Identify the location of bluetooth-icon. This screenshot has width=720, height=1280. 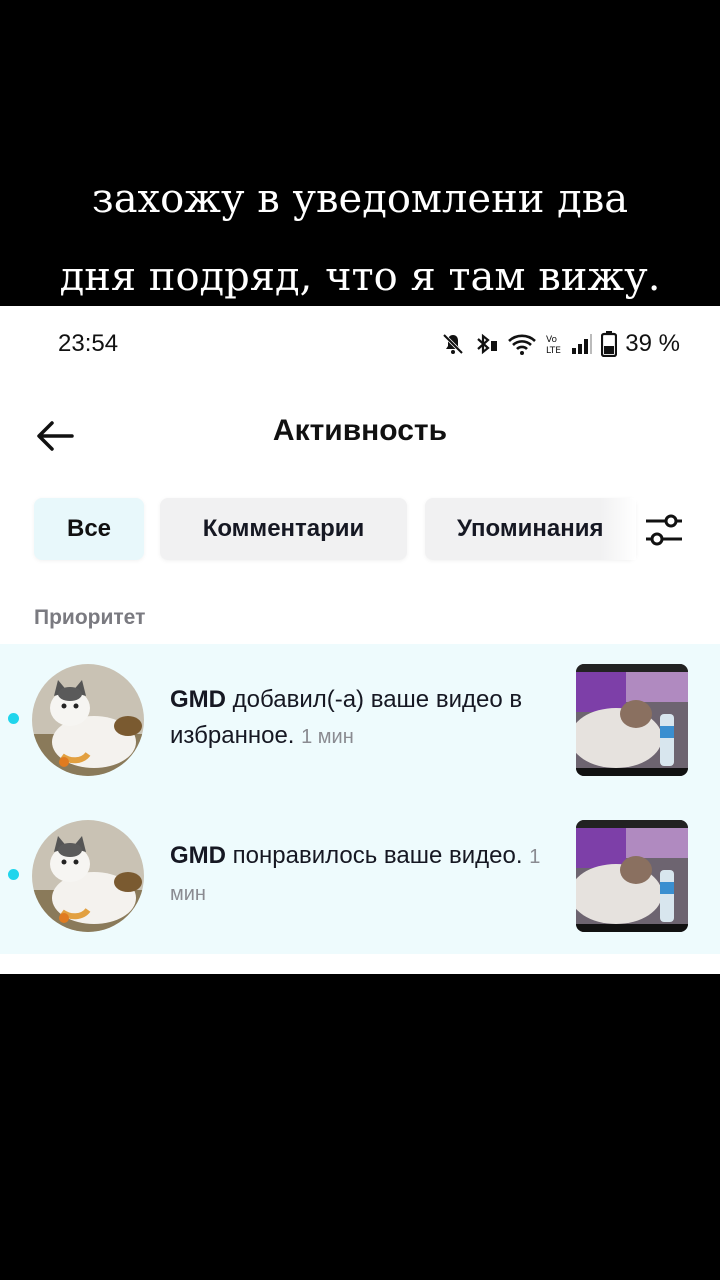
(486, 344).